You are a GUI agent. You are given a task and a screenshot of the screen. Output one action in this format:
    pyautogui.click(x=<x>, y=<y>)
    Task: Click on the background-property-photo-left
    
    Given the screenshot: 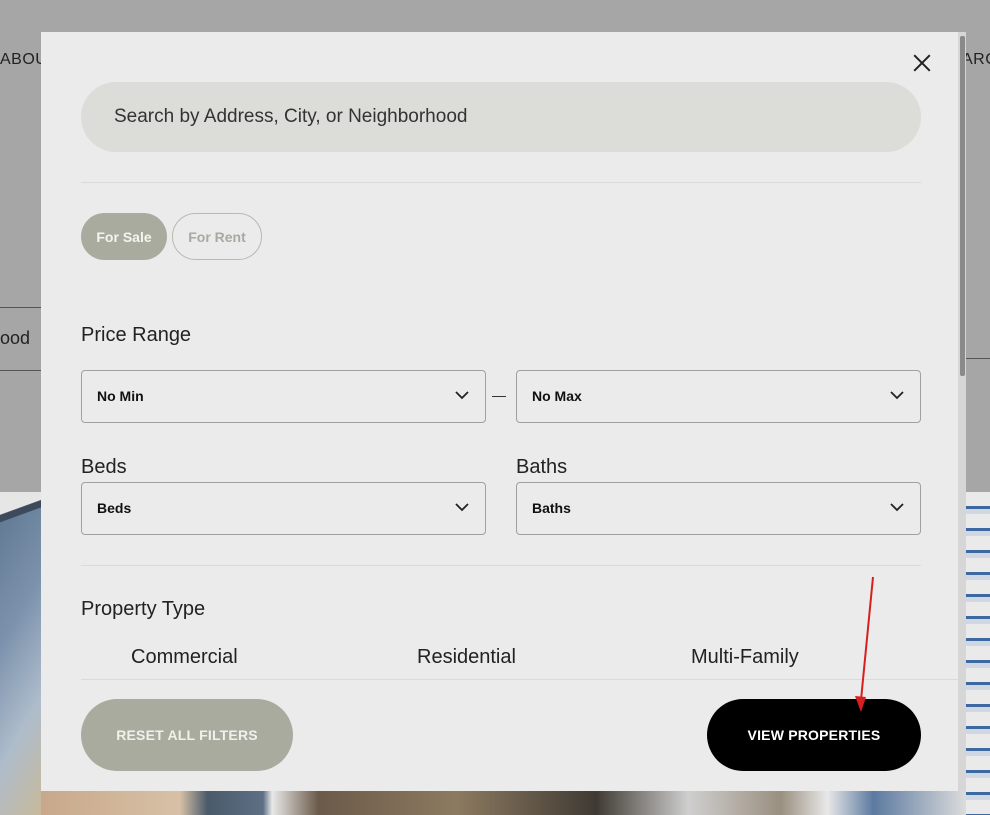 What is the action you would take?
    pyautogui.click(x=20, y=653)
    